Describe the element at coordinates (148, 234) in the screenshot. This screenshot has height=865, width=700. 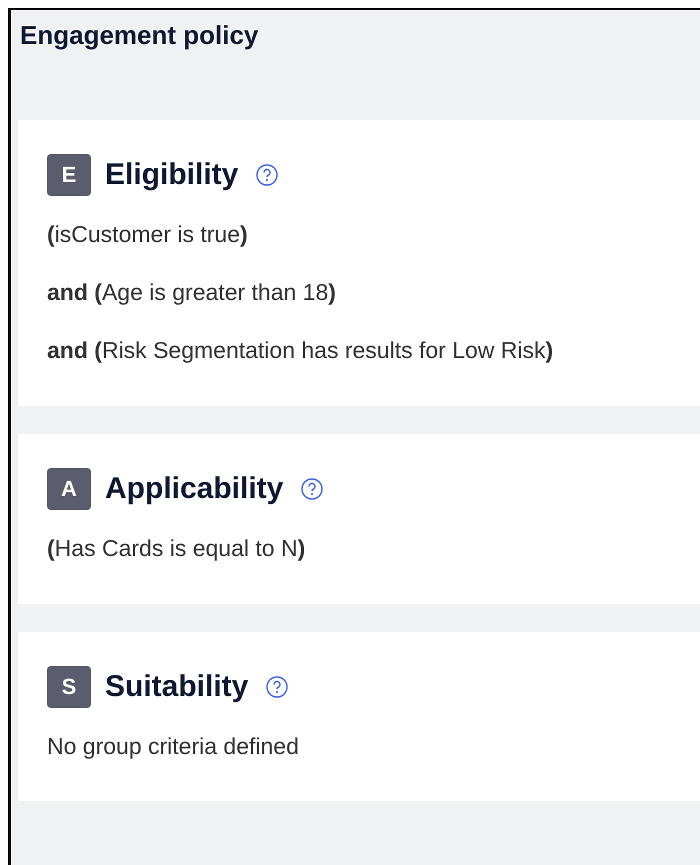
I see `condition-text: (isCustomer is true)` at that location.